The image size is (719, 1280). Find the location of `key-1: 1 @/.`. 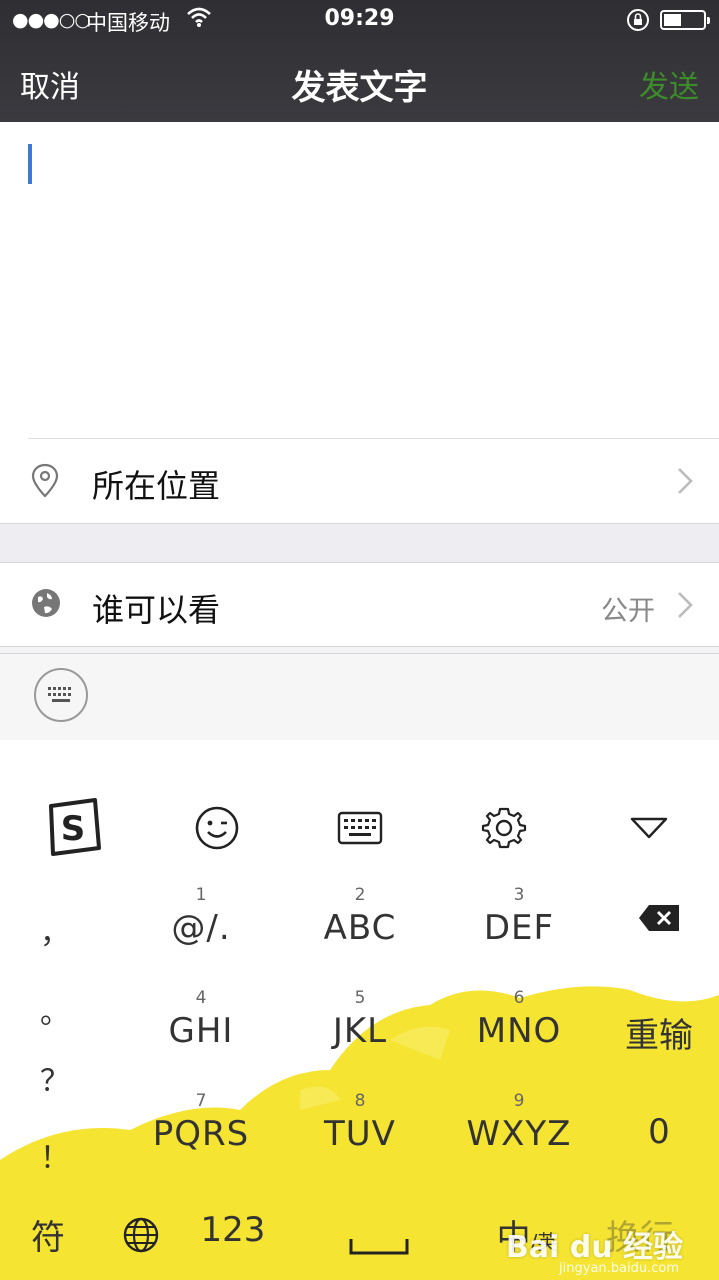

key-1: 1 @/. is located at coordinates (201, 929).